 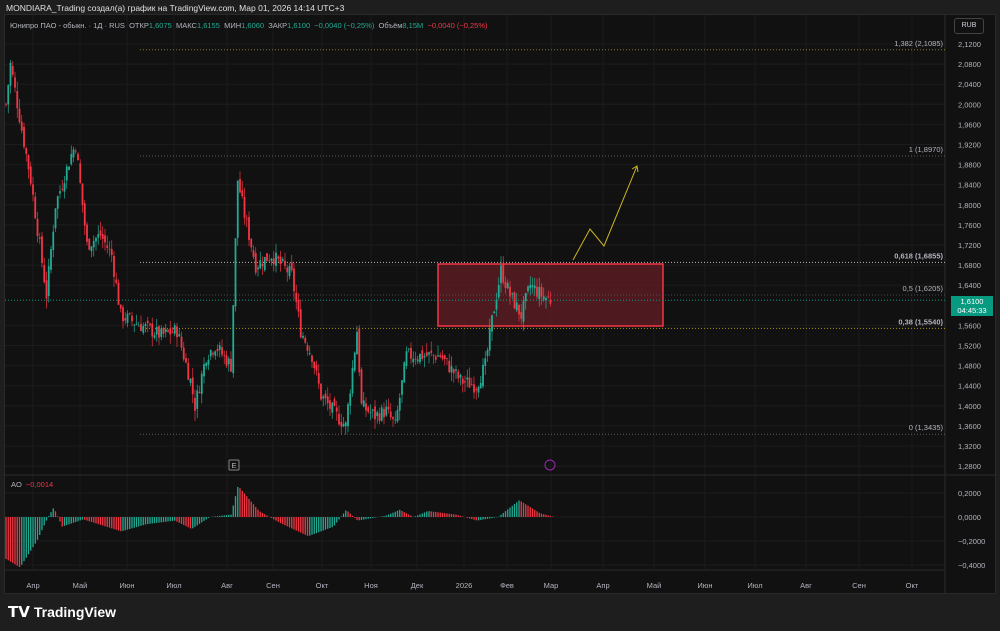 What do you see at coordinates (969, 44) in the screenshot?
I see `price-axis-label: 2,1200` at bounding box center [969, 44].